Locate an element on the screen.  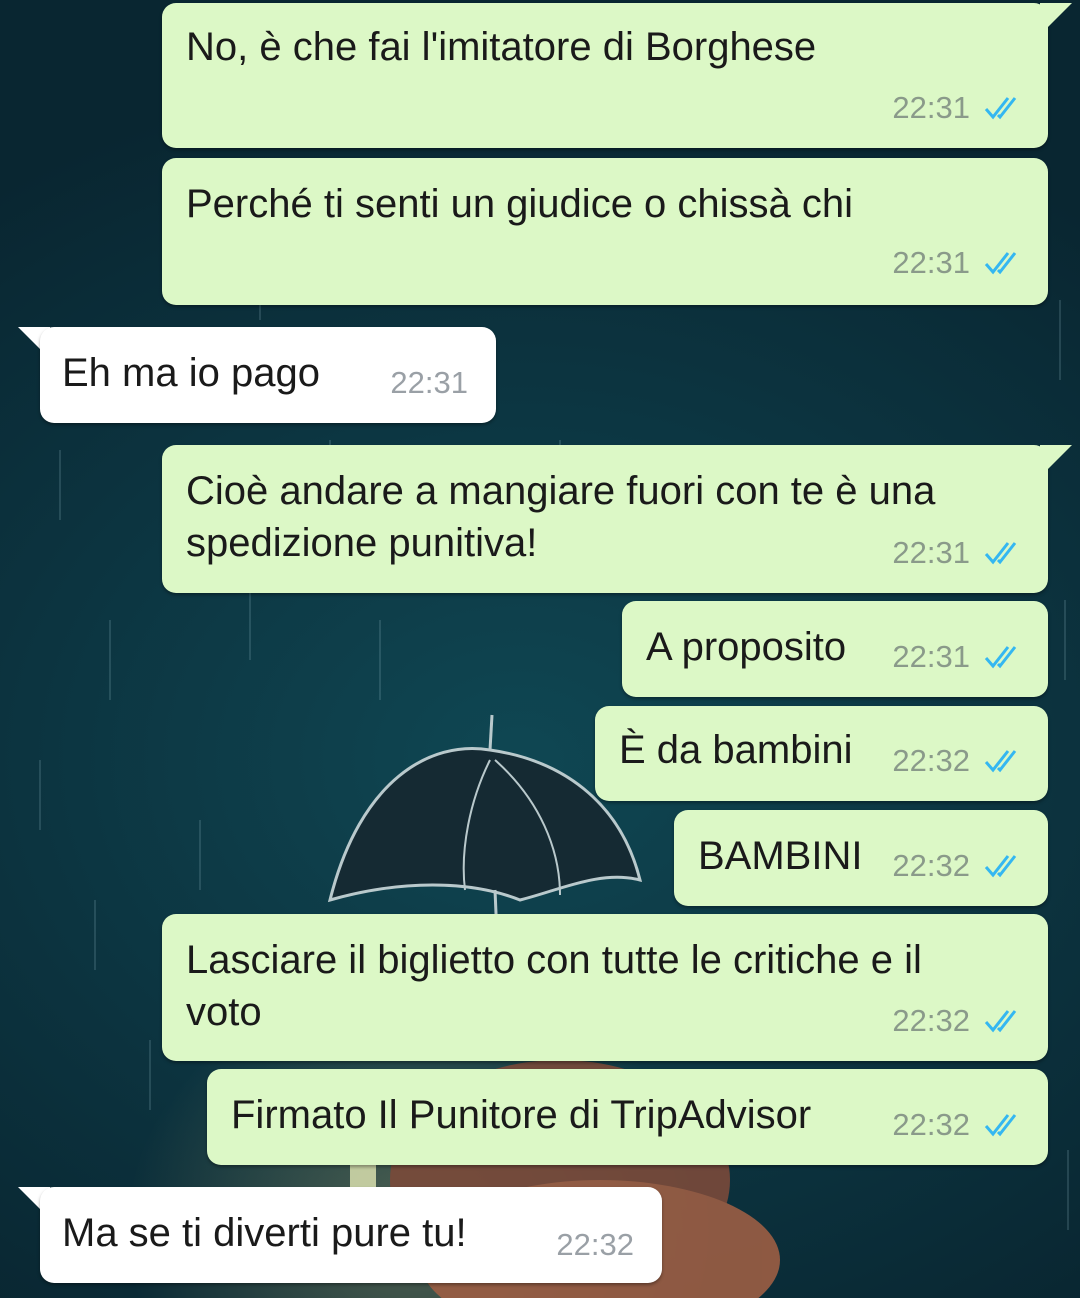
message-text: Eh ma io pago is located at coordinates (191, 373).